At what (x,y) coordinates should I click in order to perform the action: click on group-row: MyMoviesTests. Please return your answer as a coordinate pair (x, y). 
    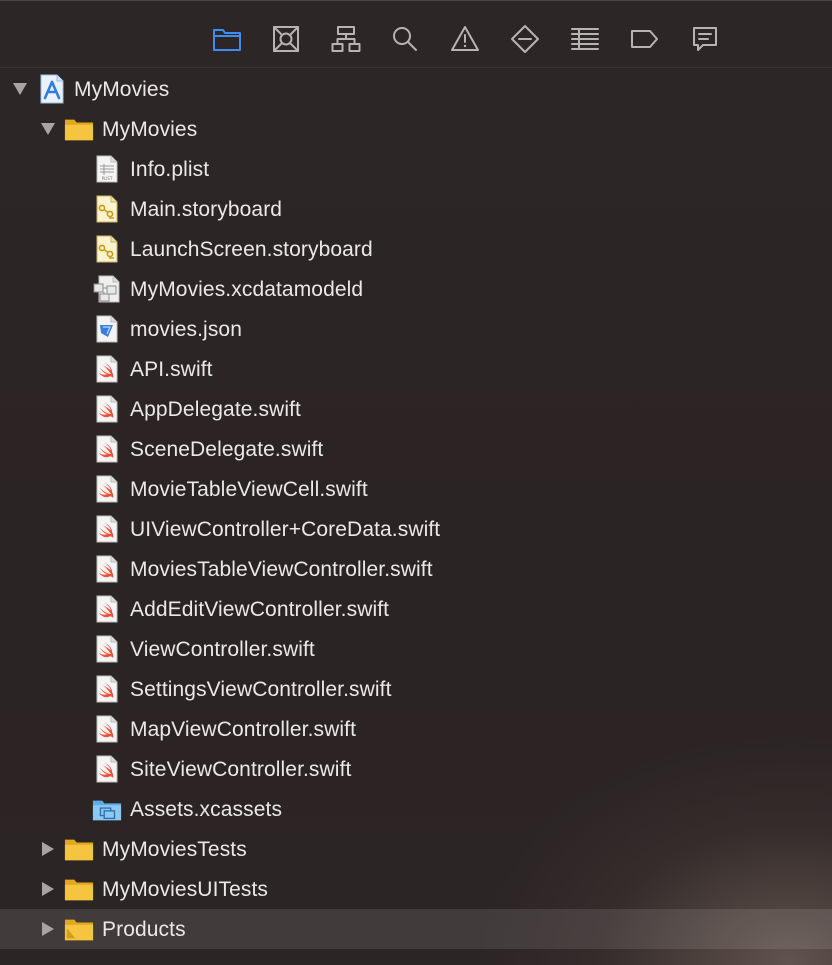
    Looking at the image, I should click on (416, 849).